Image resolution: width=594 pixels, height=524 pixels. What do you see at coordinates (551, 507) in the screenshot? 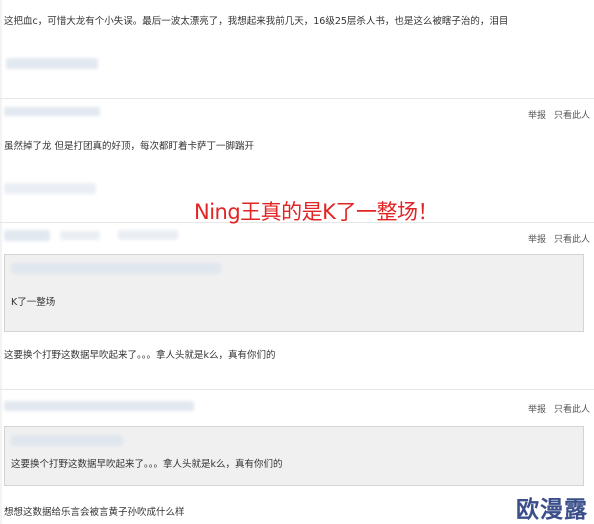
I see `watermark-logo: 欧漫露` at bounding box center [551, 507].